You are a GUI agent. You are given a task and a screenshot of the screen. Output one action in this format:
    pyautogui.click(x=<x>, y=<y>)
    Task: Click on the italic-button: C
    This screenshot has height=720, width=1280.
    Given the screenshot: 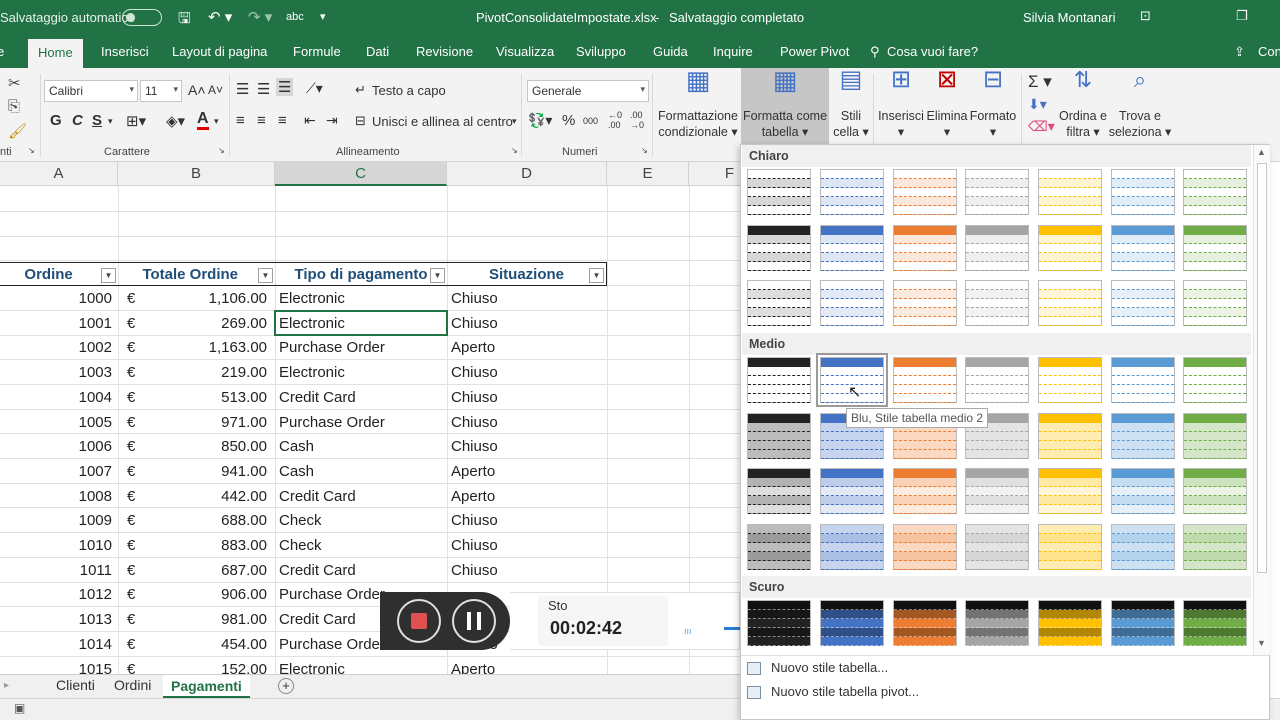 What is the action you would take?
    pyautogui.click(x=77, y=120)
    